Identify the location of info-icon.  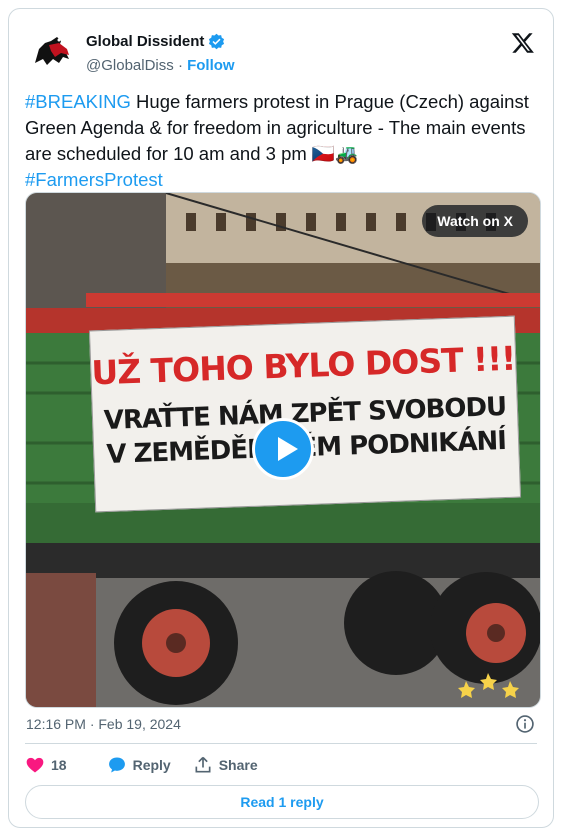
(525, 724).